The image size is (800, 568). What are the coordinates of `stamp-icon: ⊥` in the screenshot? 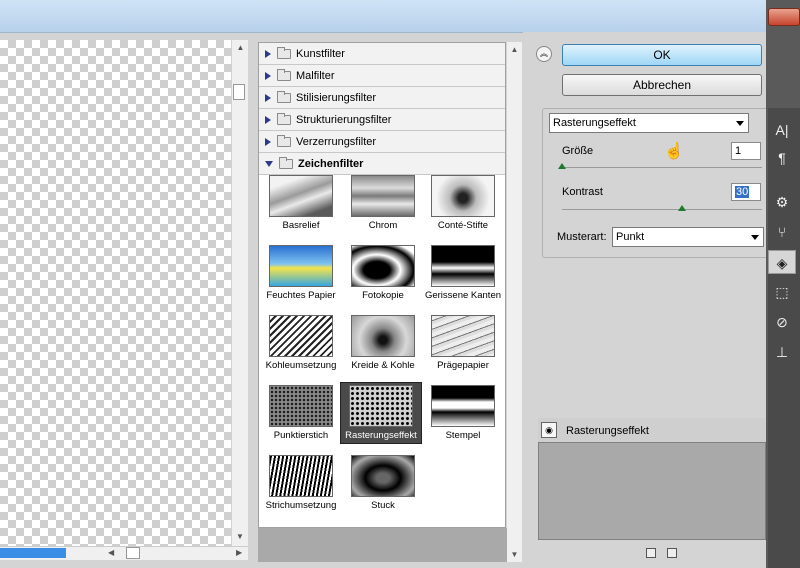 It's located at (782, 352).